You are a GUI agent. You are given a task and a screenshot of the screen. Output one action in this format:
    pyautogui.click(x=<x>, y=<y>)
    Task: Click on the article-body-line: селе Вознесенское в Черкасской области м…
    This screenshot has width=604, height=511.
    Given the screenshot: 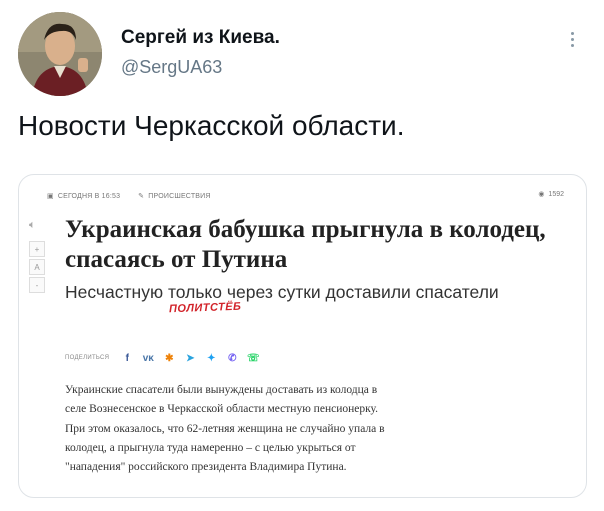 What is the action you would take?
    pyautogui.click(x=222, y=409)
    